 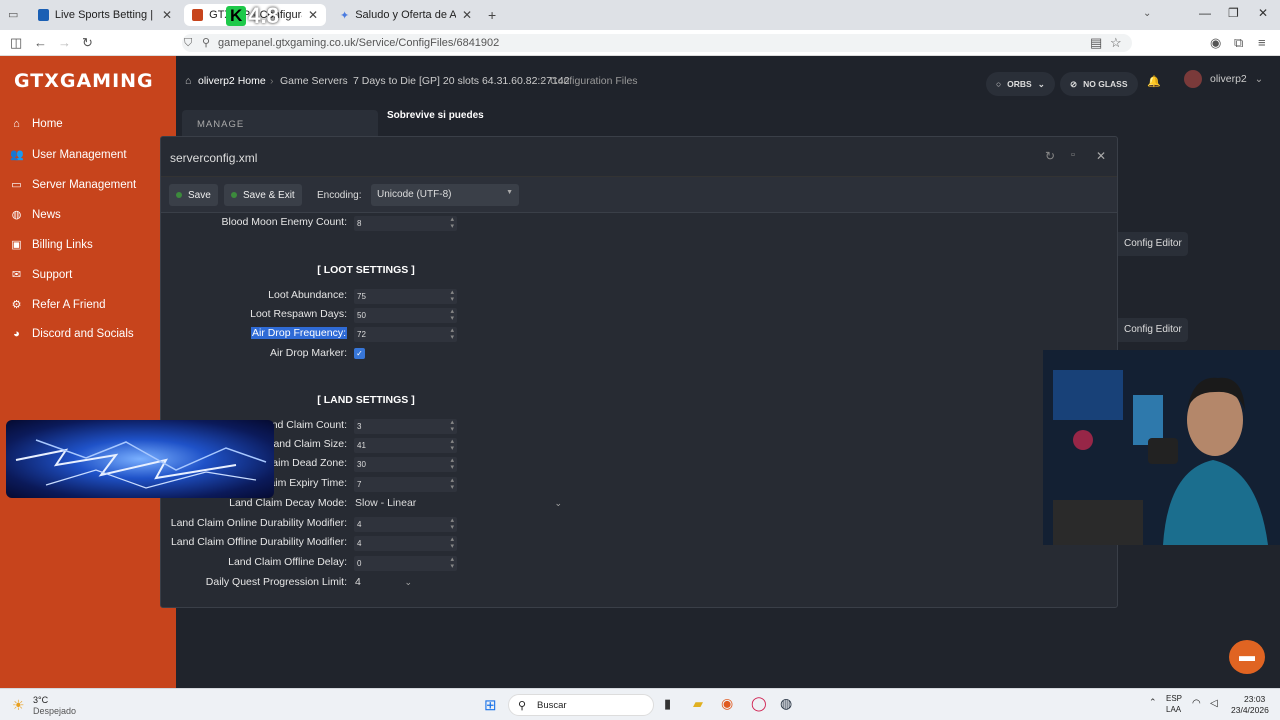 I want to click on sidebar-item-user-management: 👥 User Management, so click(x=68, y=155).